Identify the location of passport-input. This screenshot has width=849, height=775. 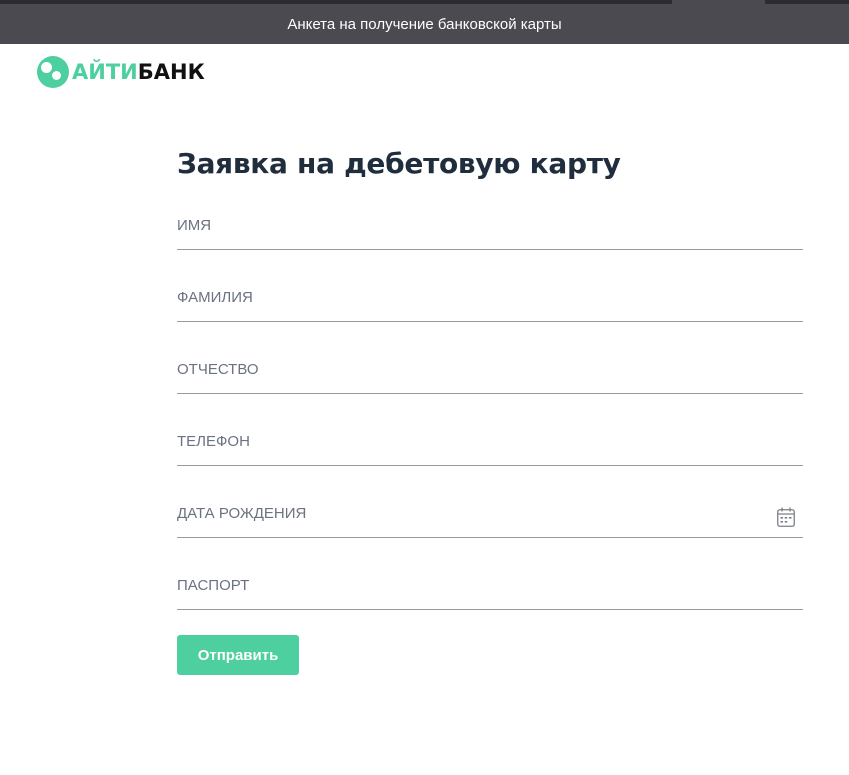
(490, 590).